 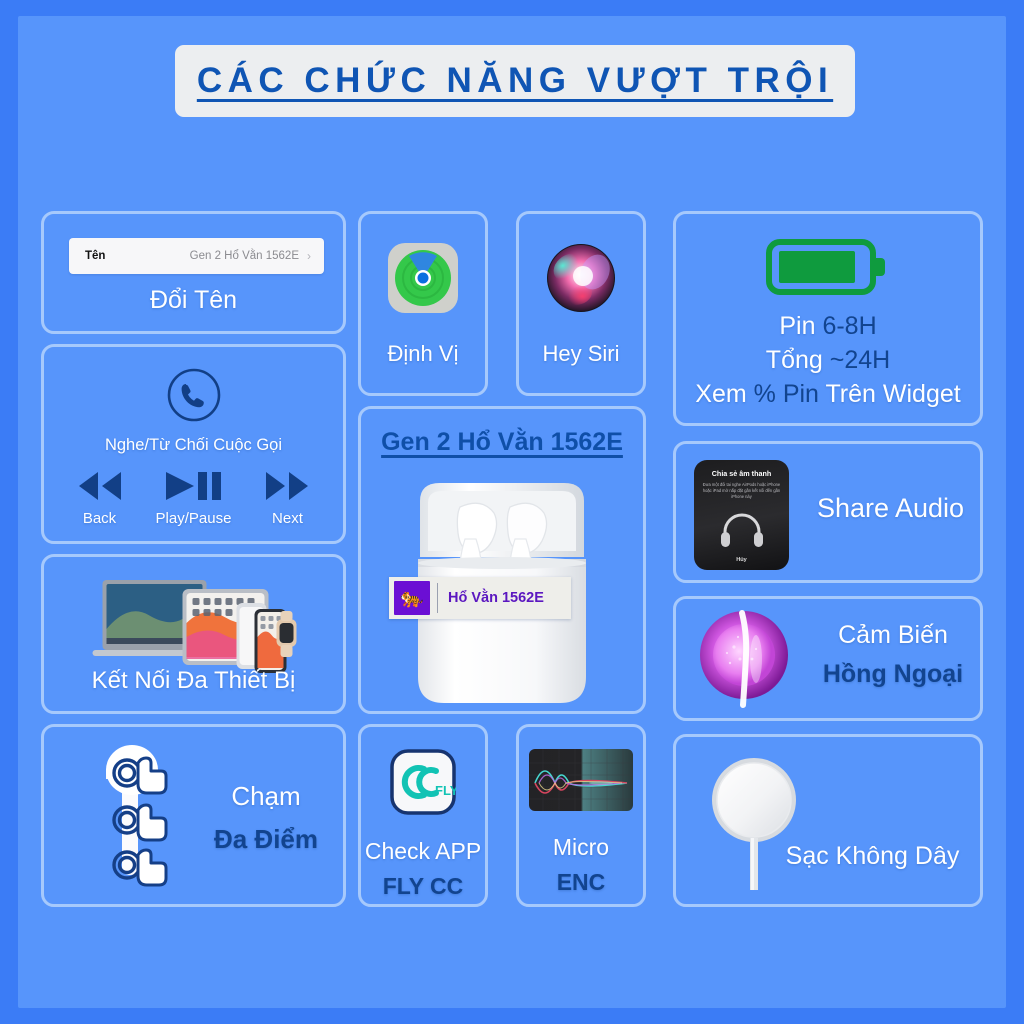 I want to click on page-title-banner: CÁC CHỨC NĂNG VƯỢT TRỘI, so click(x=515, y=81).